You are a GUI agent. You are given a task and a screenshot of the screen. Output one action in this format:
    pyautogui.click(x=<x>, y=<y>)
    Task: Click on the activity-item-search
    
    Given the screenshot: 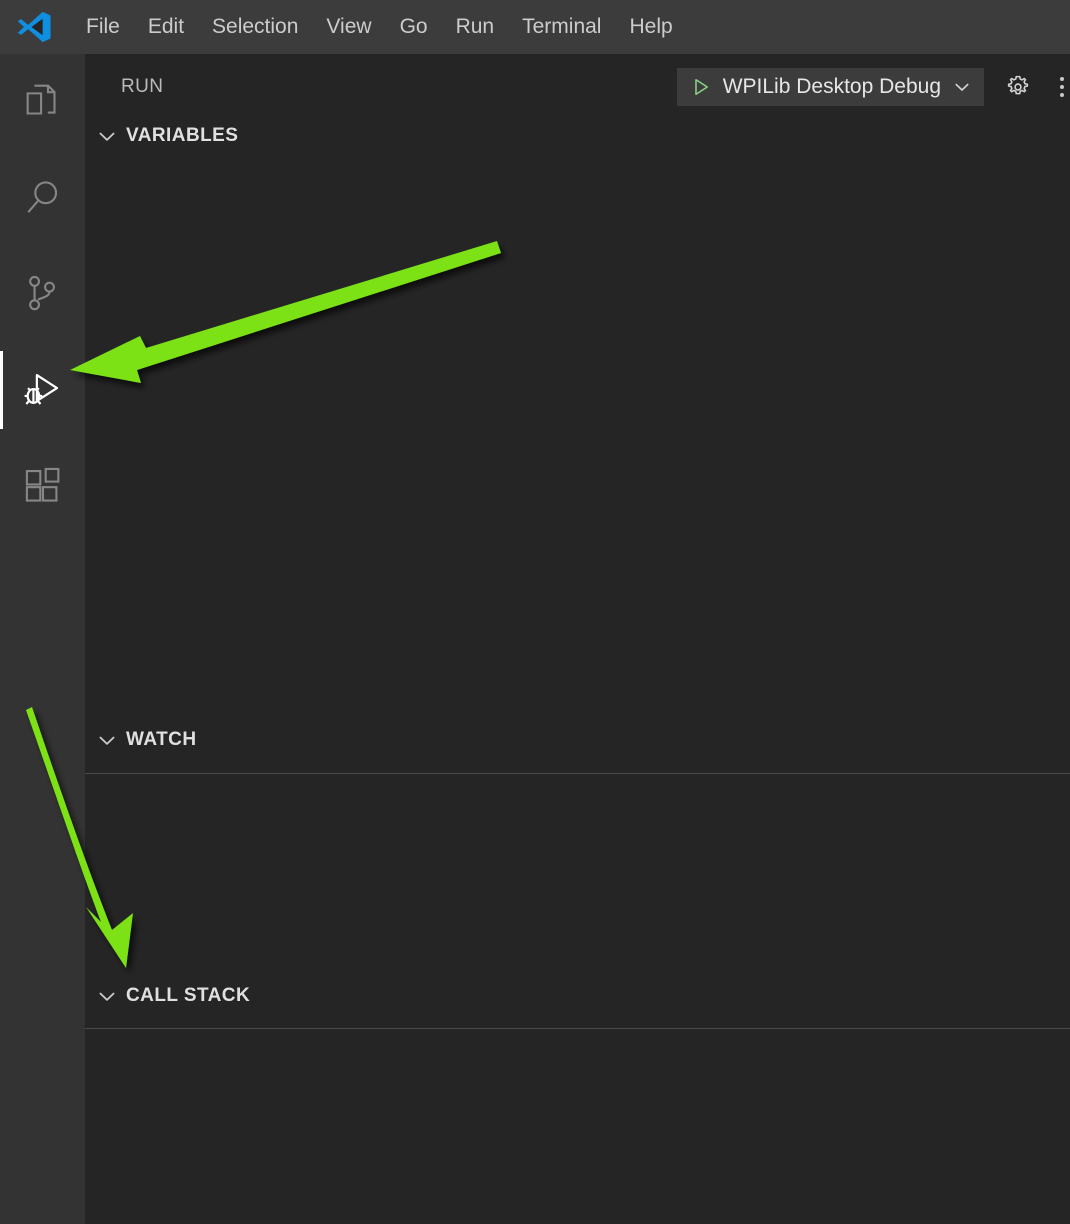 What is the action you would take?
    pyautogui.click(x=42, y=198)
    